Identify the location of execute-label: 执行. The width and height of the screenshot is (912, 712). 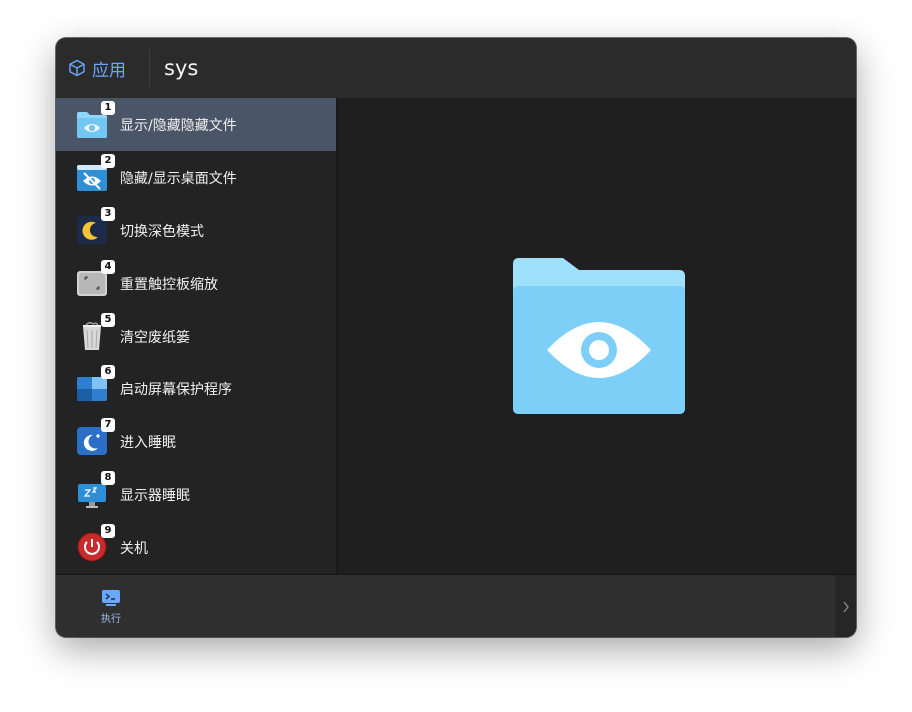
(111, 619).